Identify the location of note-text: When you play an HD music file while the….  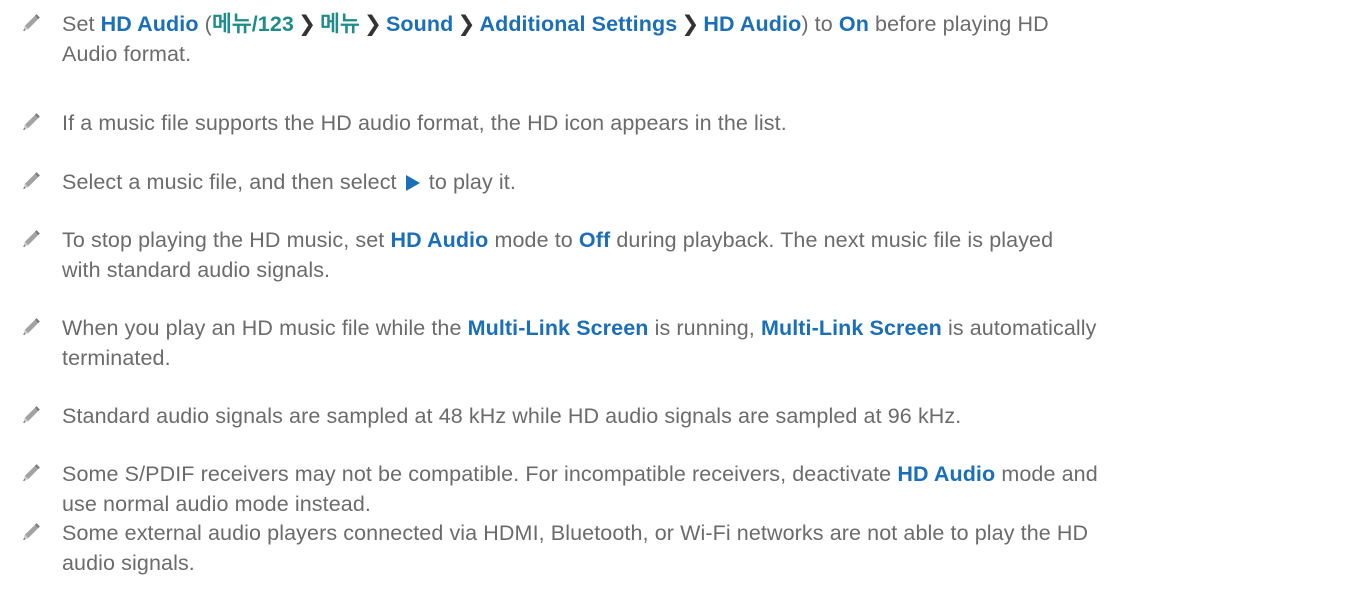
(579, 343).